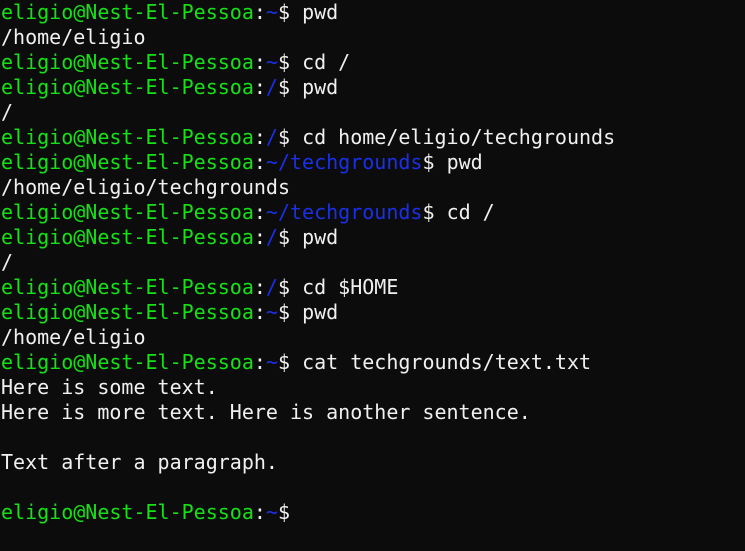  What do you see at coordinates (350, 287) in the screenshot?
I see `command-text: cd $HOME` at bounding box center [350, 287].